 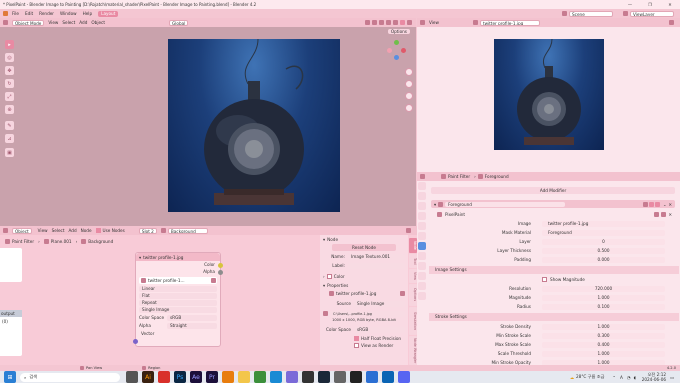 I want to click on alpha-mode-dropdown: Straight, so click(x=192, y=325).